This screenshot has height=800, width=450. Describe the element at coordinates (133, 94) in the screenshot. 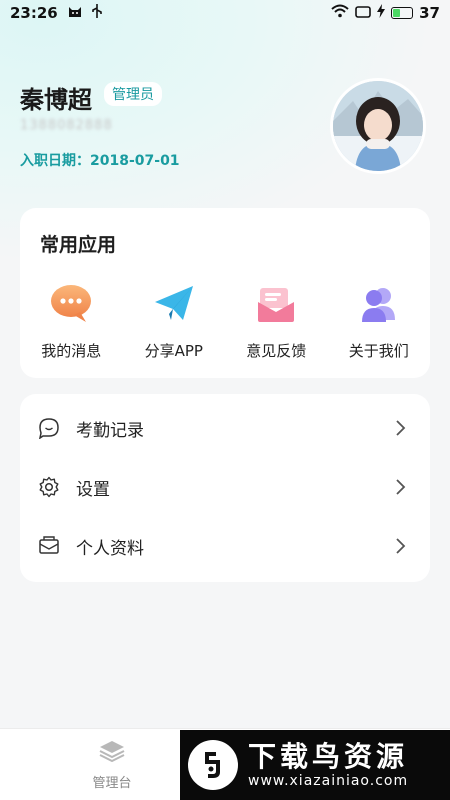

I see `role-badge: 管理员` at that location.